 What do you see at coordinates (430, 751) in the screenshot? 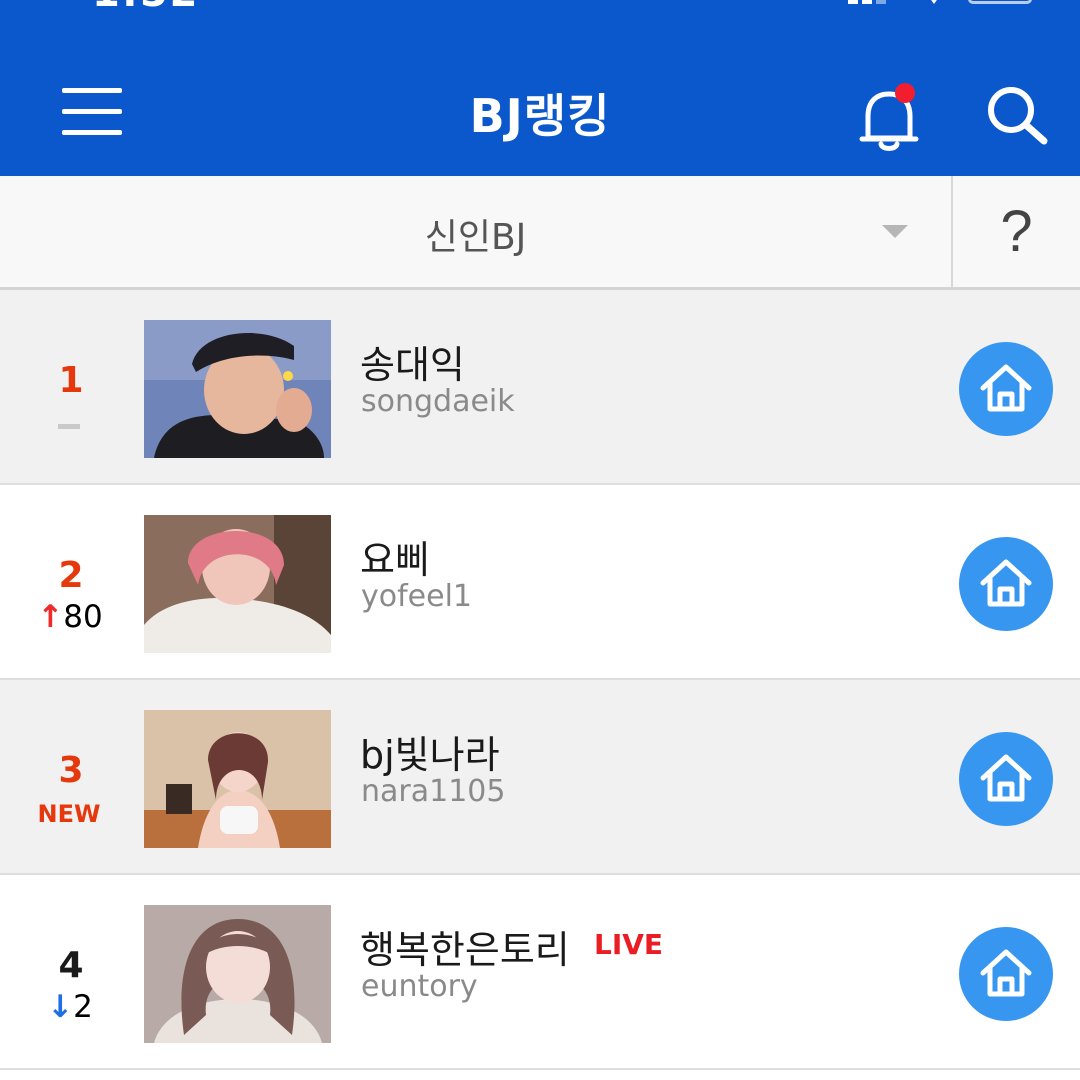
I see `bj-name: bj빛나라` at bounding box center [430, 751].